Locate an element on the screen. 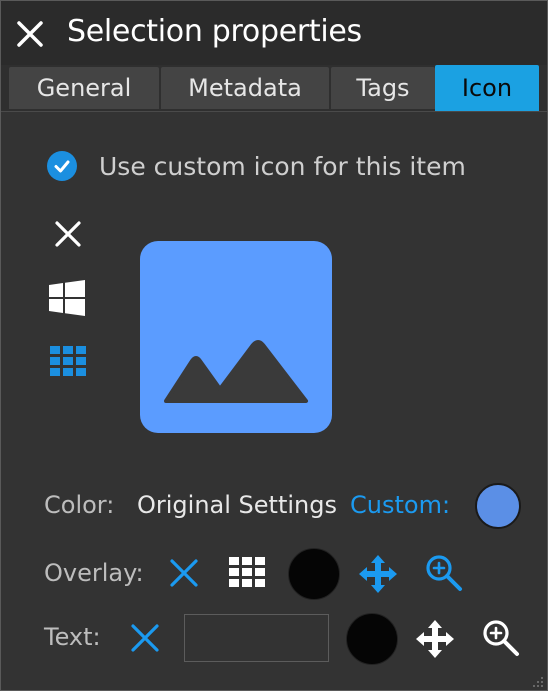 This screenshot has height=693, width=548. overlay-grid-button is located at coordinates (247, 572).